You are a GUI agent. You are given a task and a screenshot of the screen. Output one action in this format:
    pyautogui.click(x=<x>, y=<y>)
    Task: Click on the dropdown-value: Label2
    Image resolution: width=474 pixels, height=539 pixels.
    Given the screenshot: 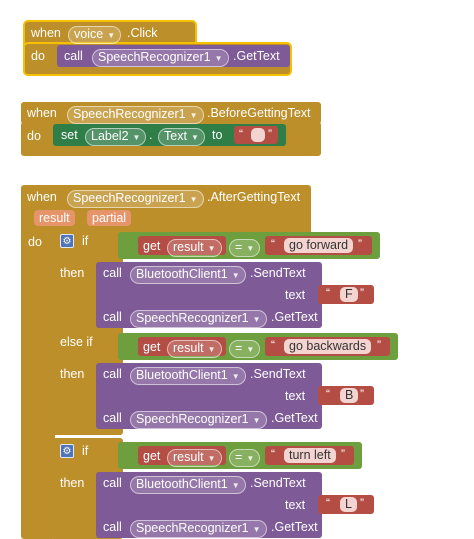 What is the action you would take?
    pyautogui.click(x=110, y=136)
    